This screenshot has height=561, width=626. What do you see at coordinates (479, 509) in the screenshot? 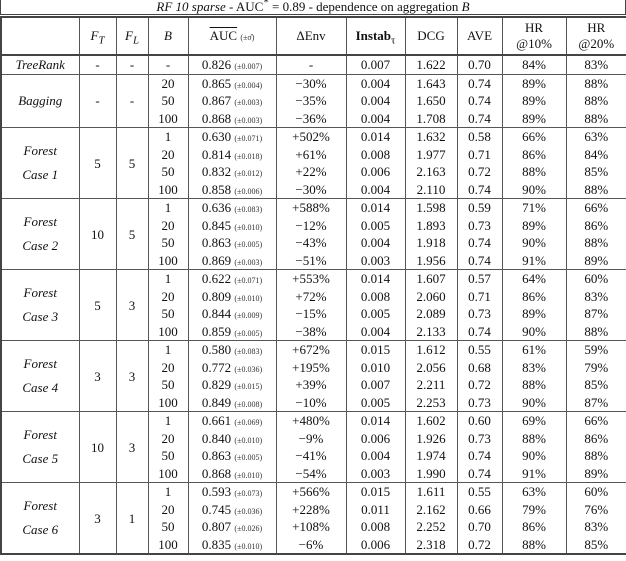
I see `ave-cell: 0.66` at bounding box center [479, 509].